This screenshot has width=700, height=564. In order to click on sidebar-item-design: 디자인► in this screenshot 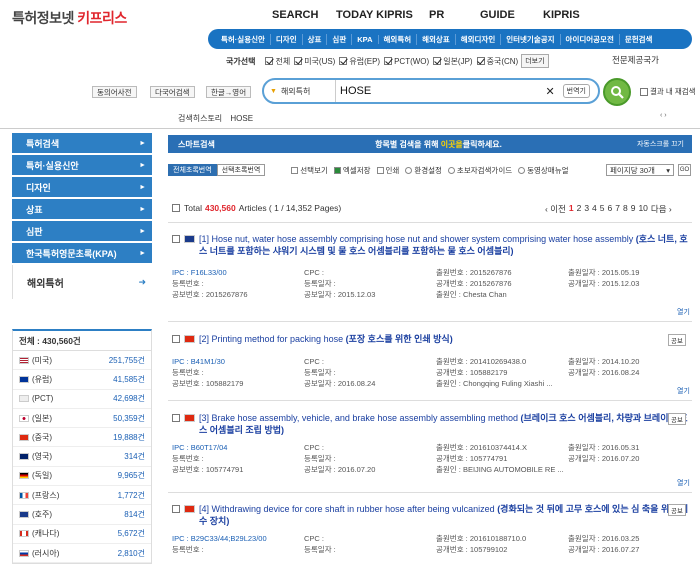, I will do `click(82, 188)`.